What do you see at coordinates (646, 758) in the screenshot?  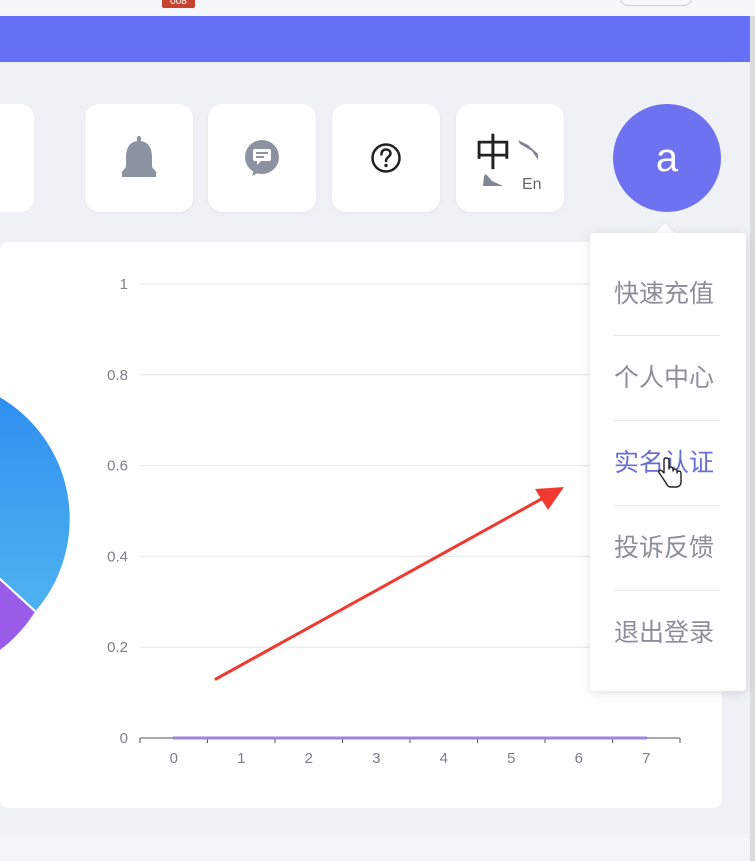 I see `x-tick-label: 7` at bounding box center [646, 758].